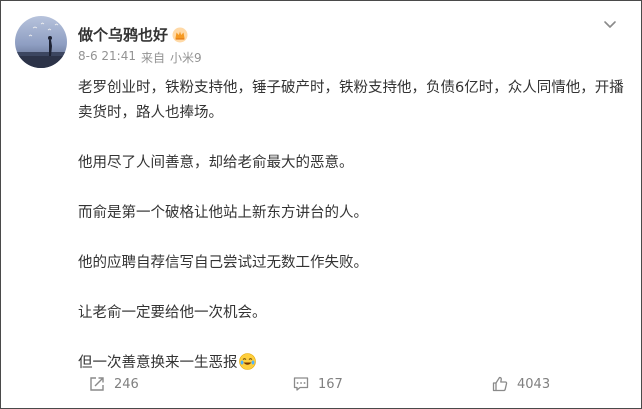 The height and width of the screenshot is (409, 642). Describe the element at coordinates (172, 313) in the screenshot. I see `post-paragraph: 让老俞一定要给他一次机会。` at that location.